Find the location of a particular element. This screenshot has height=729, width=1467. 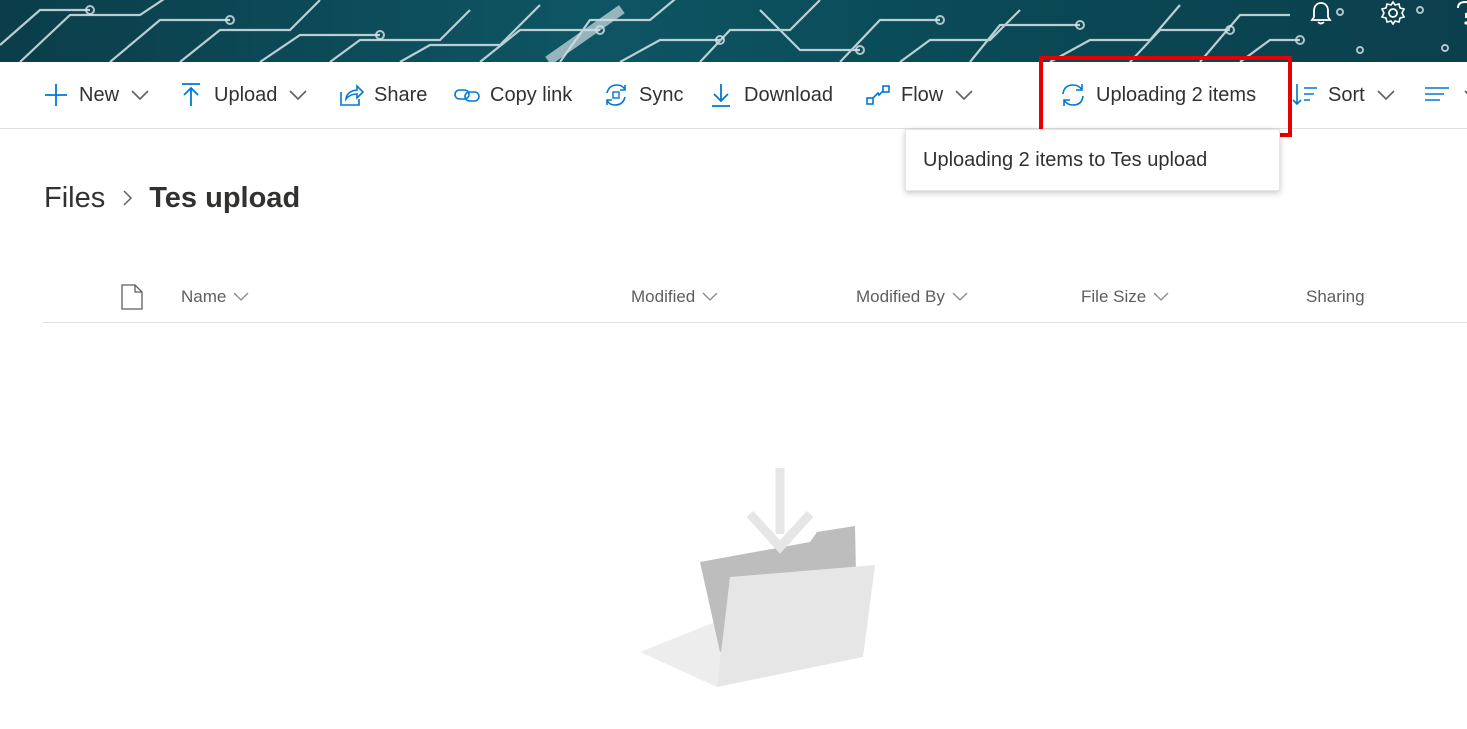

view-options-button is located at coordinates (1445, 95).